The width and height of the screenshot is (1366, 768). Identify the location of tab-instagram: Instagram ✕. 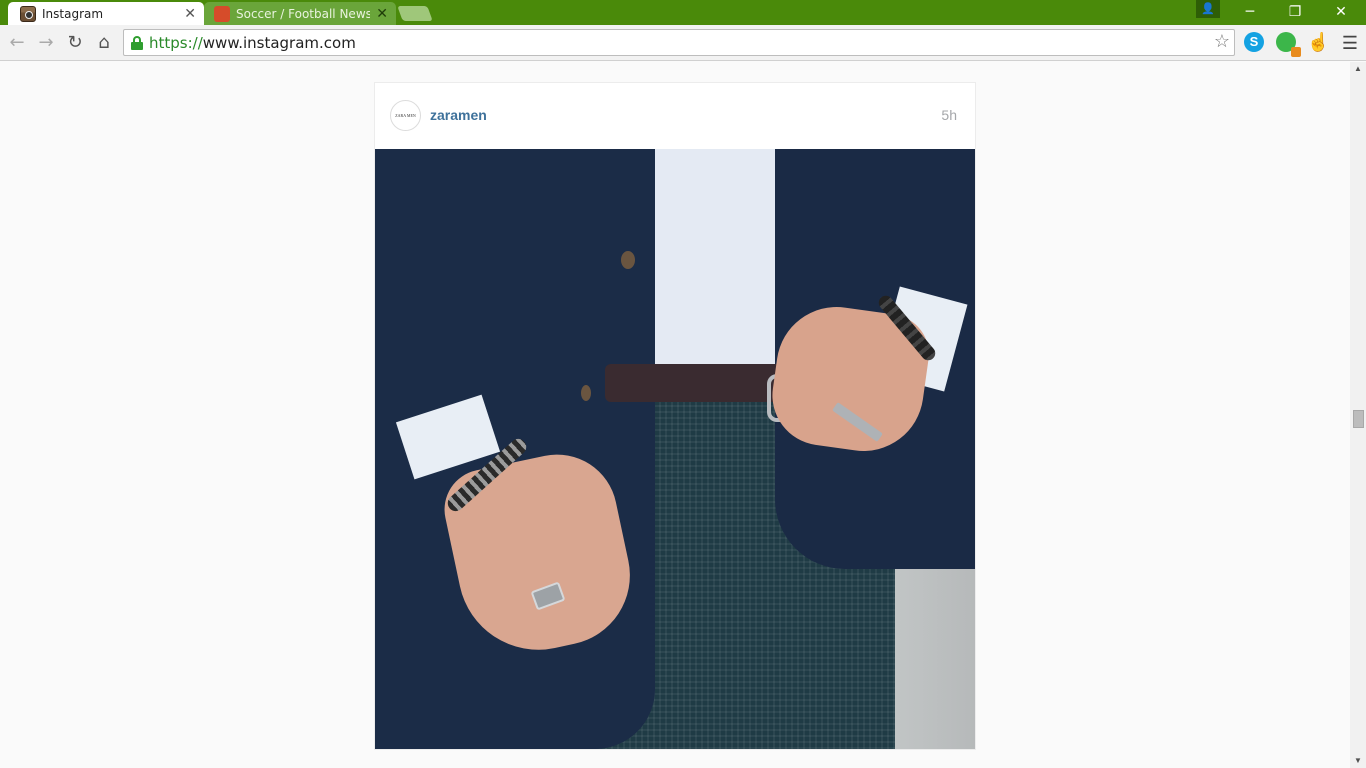
(106, 13).